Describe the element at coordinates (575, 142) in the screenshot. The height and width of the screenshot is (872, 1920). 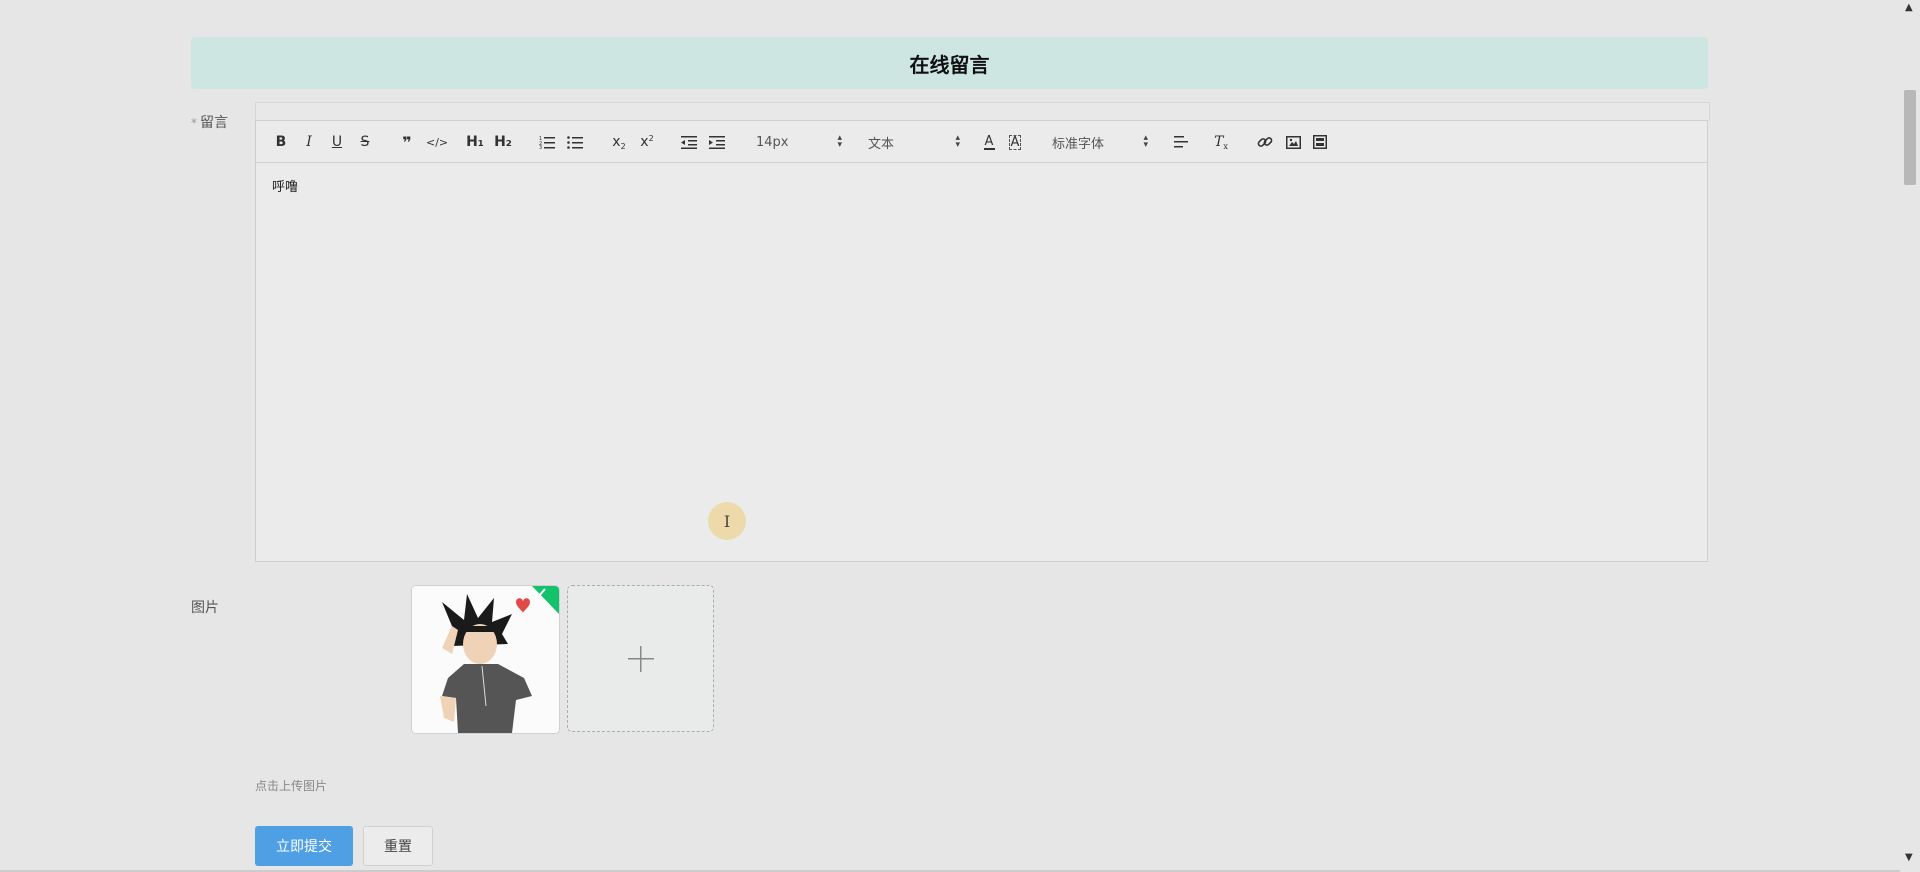
I see `bullet-list-icon` at that location.